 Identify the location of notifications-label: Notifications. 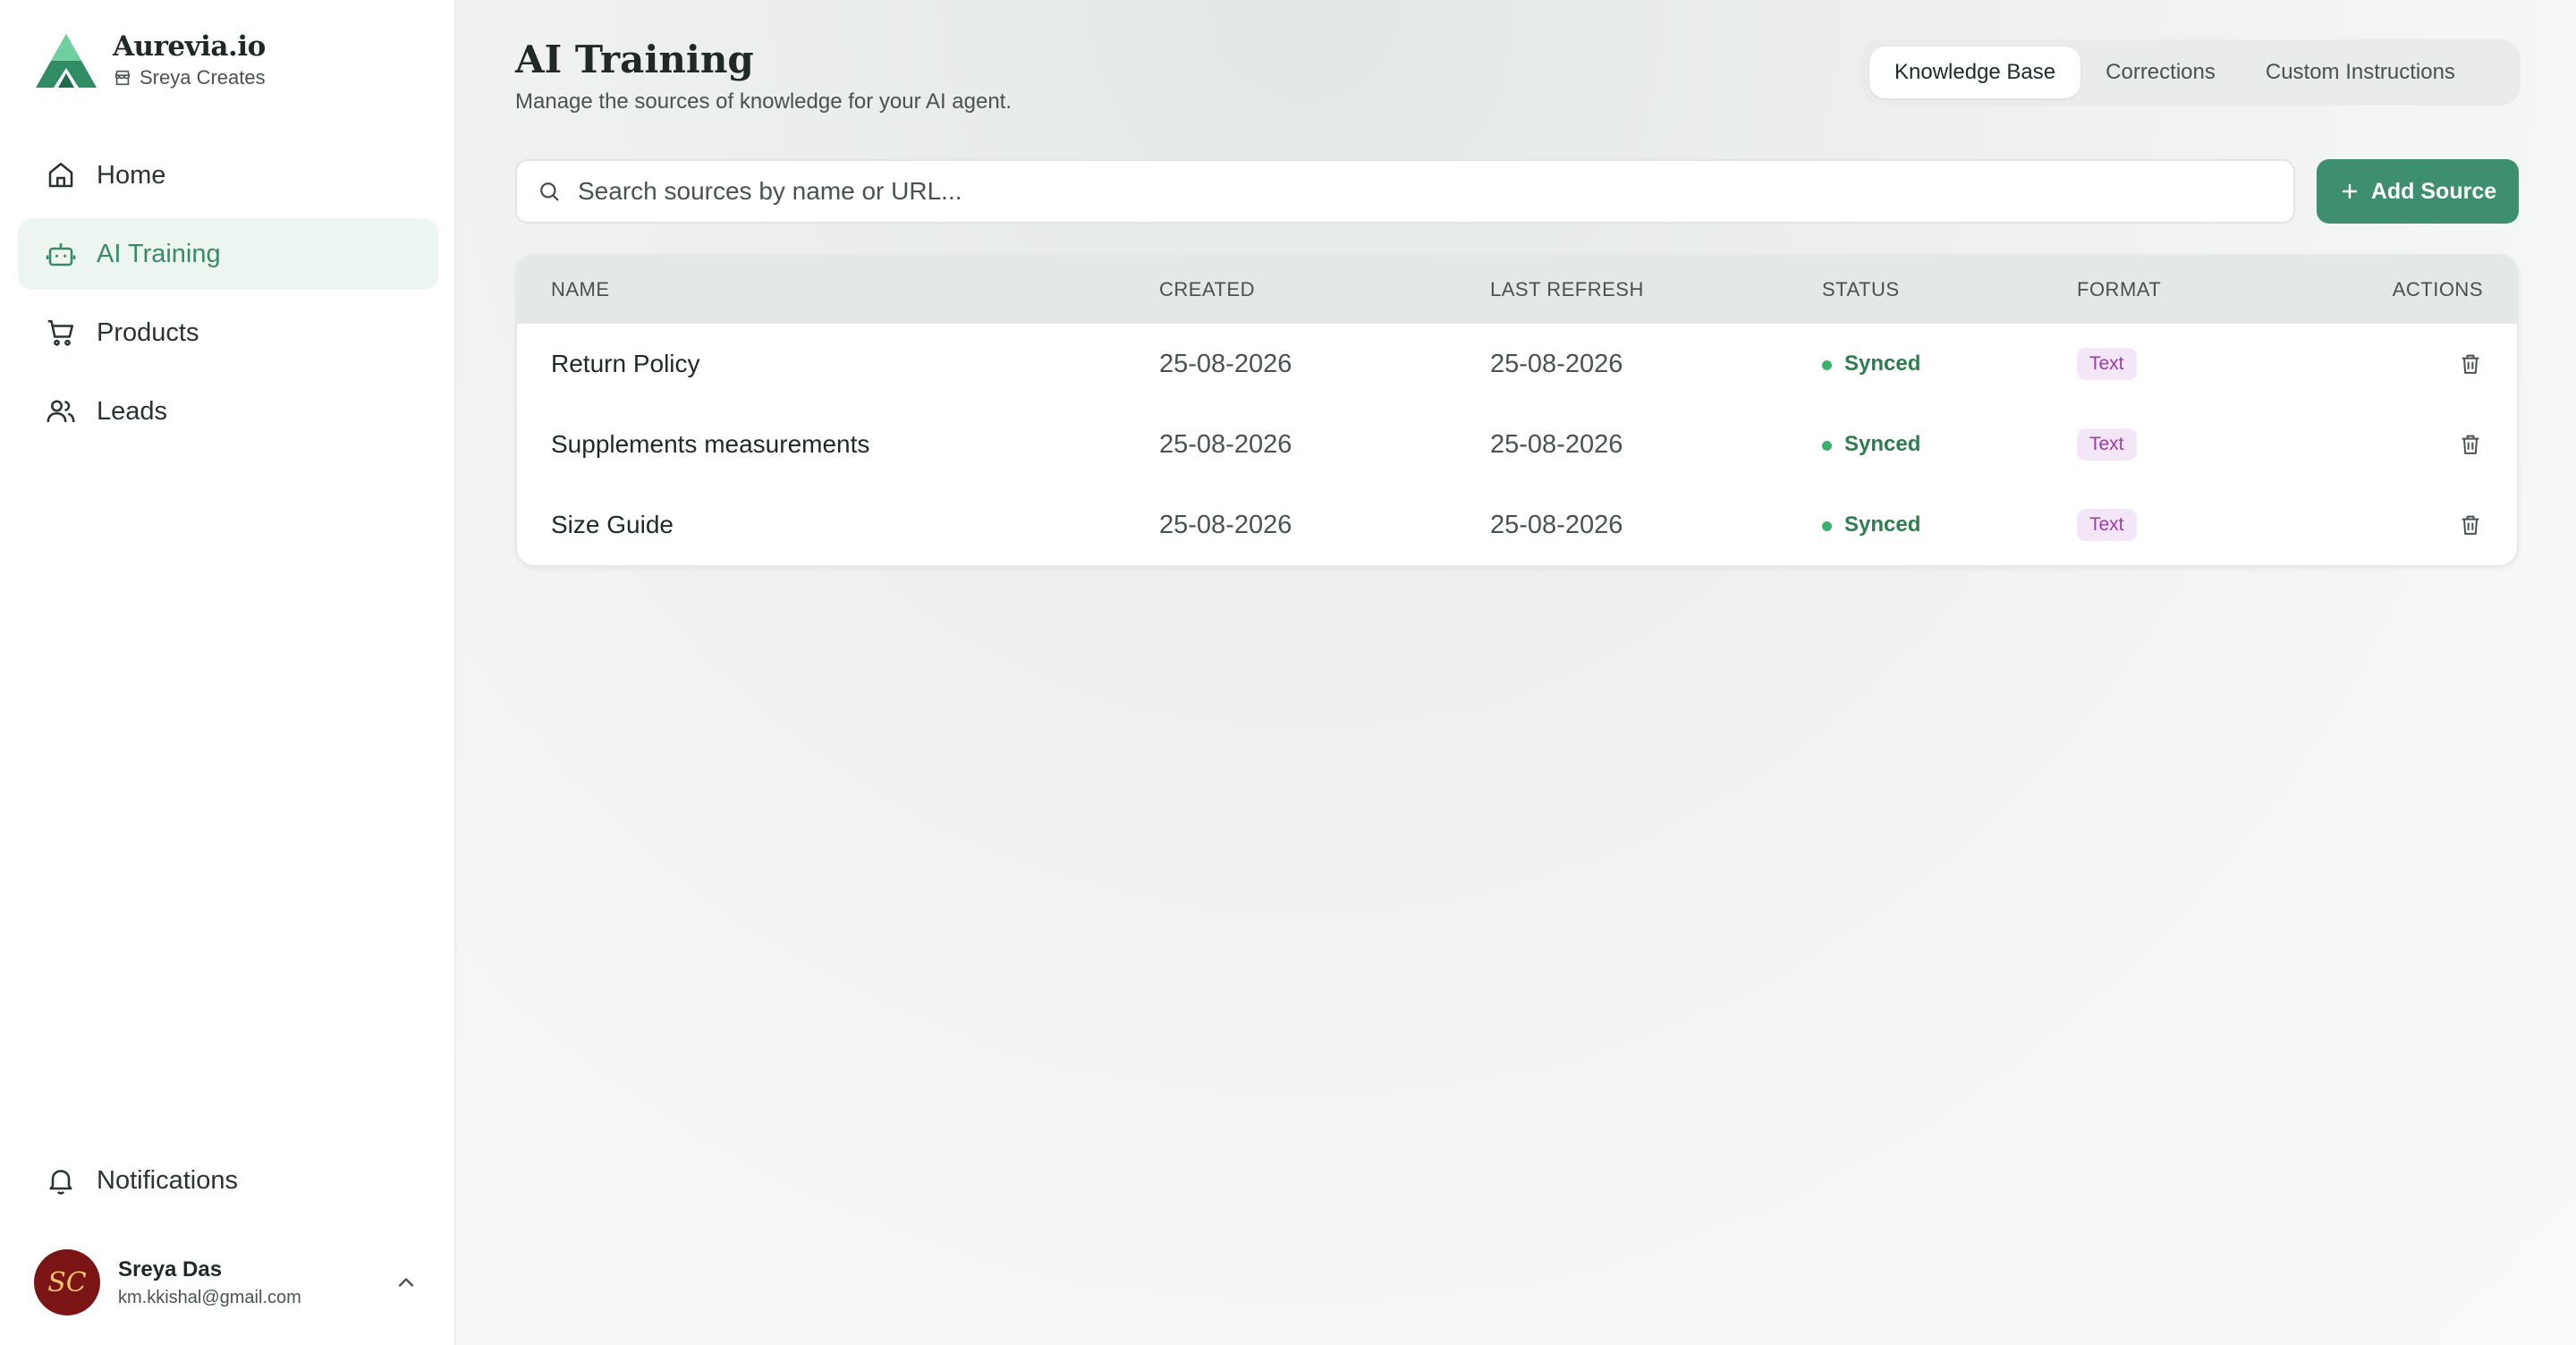
(167, 1180).